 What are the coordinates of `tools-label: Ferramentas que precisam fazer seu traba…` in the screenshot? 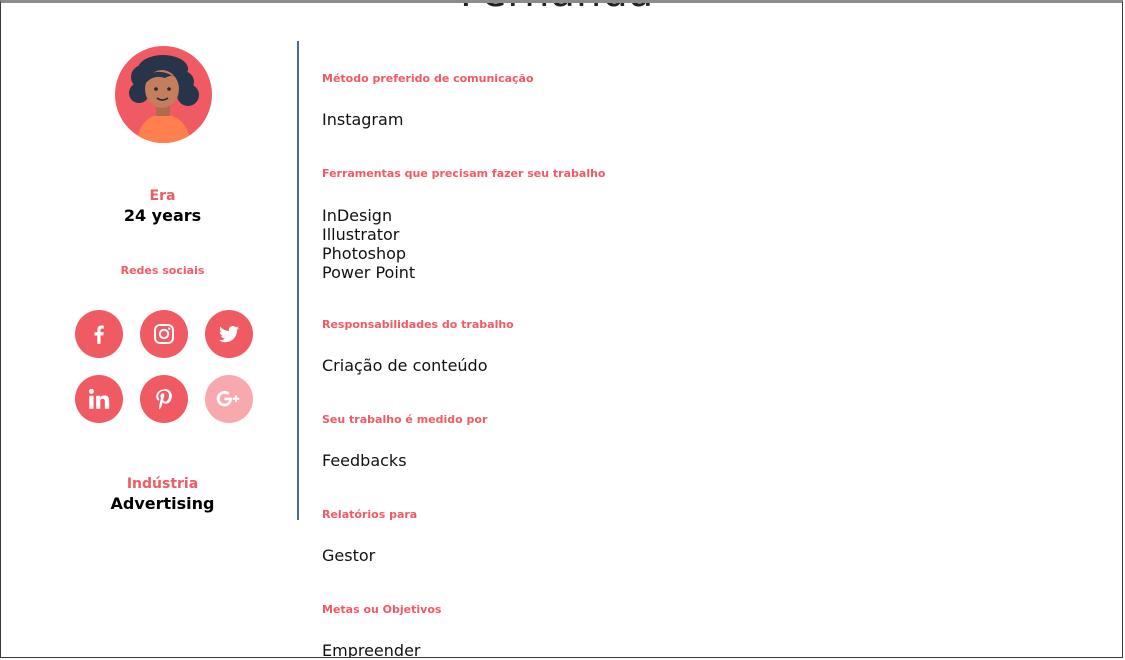 It's located at (464, 173).